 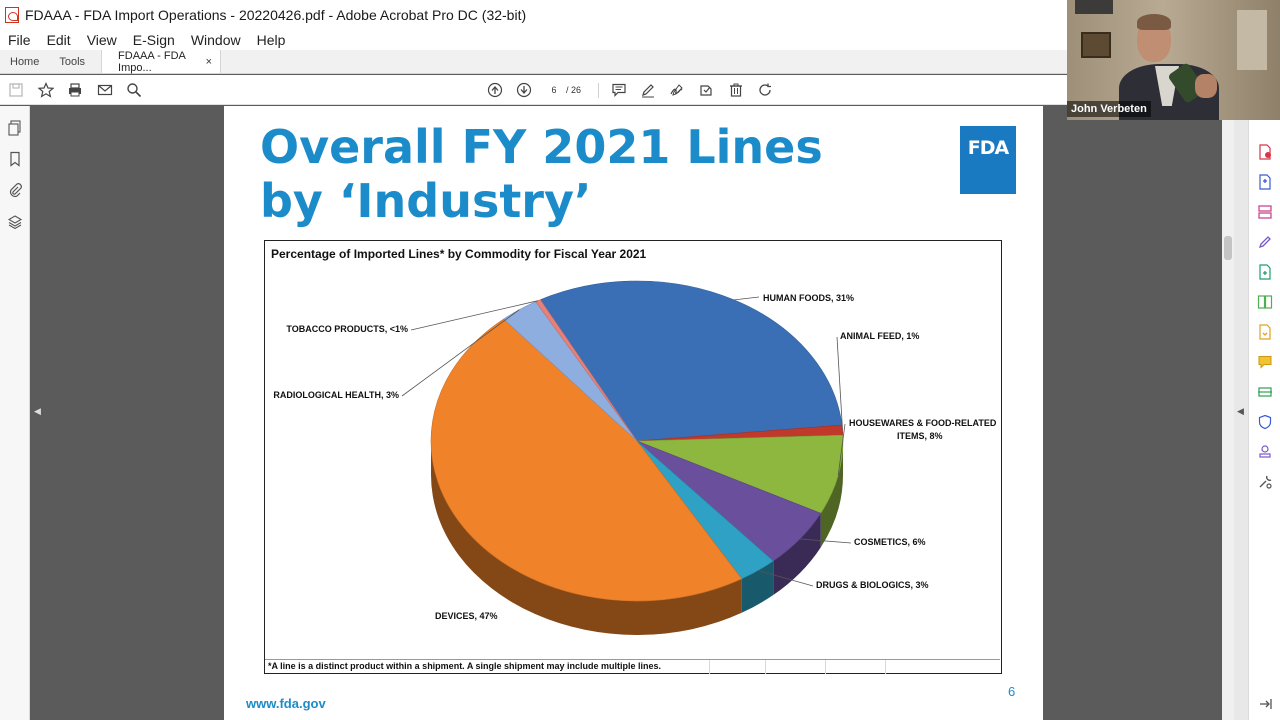 I want to click on tab-document: FDAAA - FDA Impo... ×, so click(x=161, y=61).